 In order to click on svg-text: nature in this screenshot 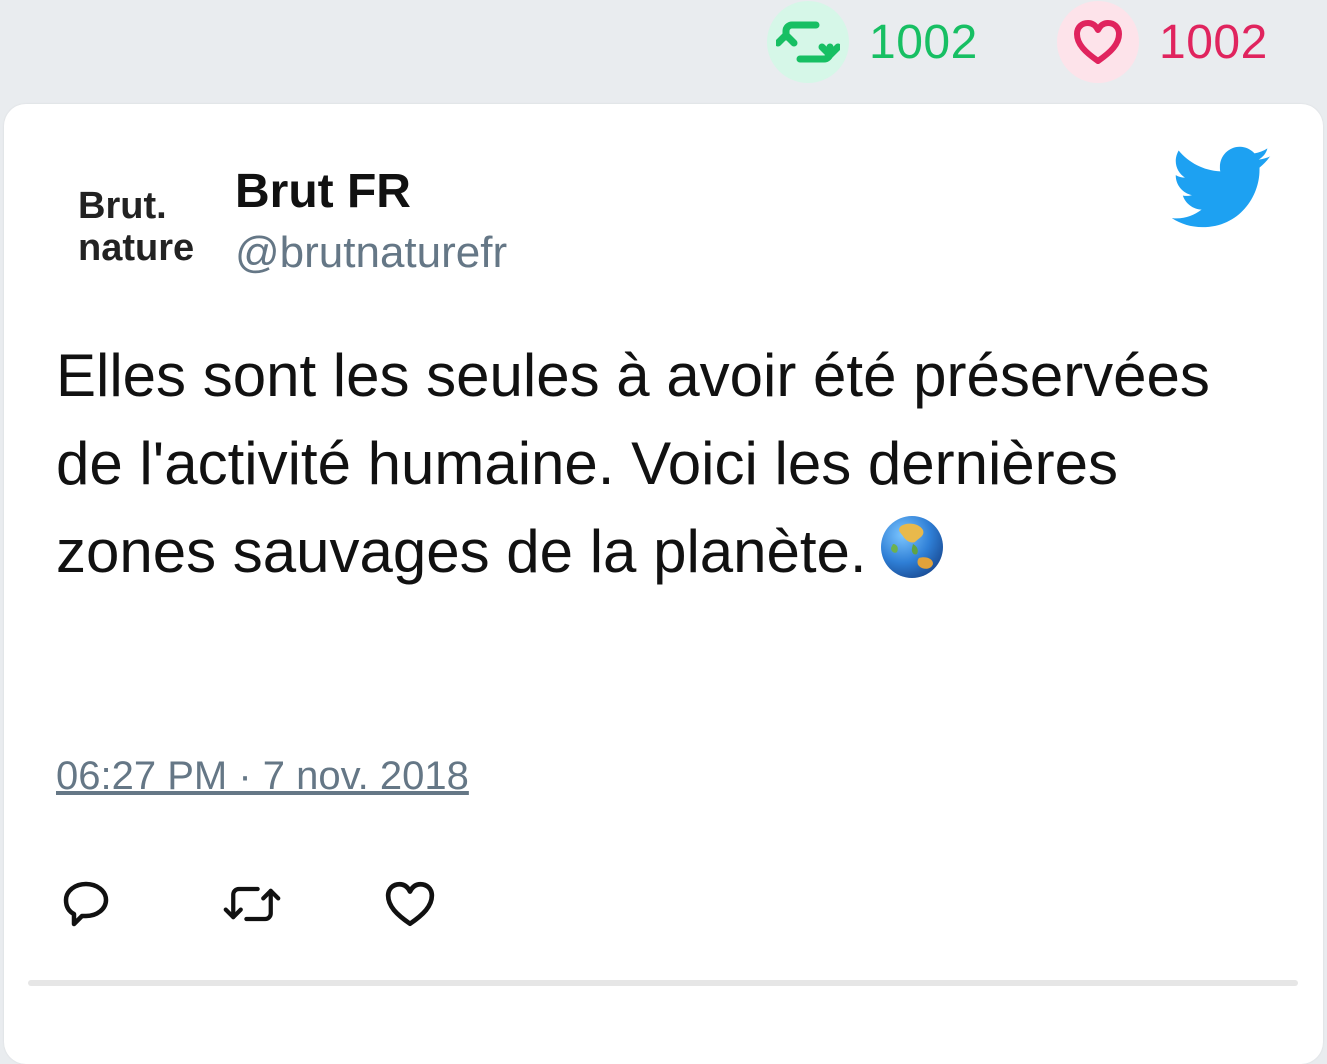, I will do `click(136, 248)`.